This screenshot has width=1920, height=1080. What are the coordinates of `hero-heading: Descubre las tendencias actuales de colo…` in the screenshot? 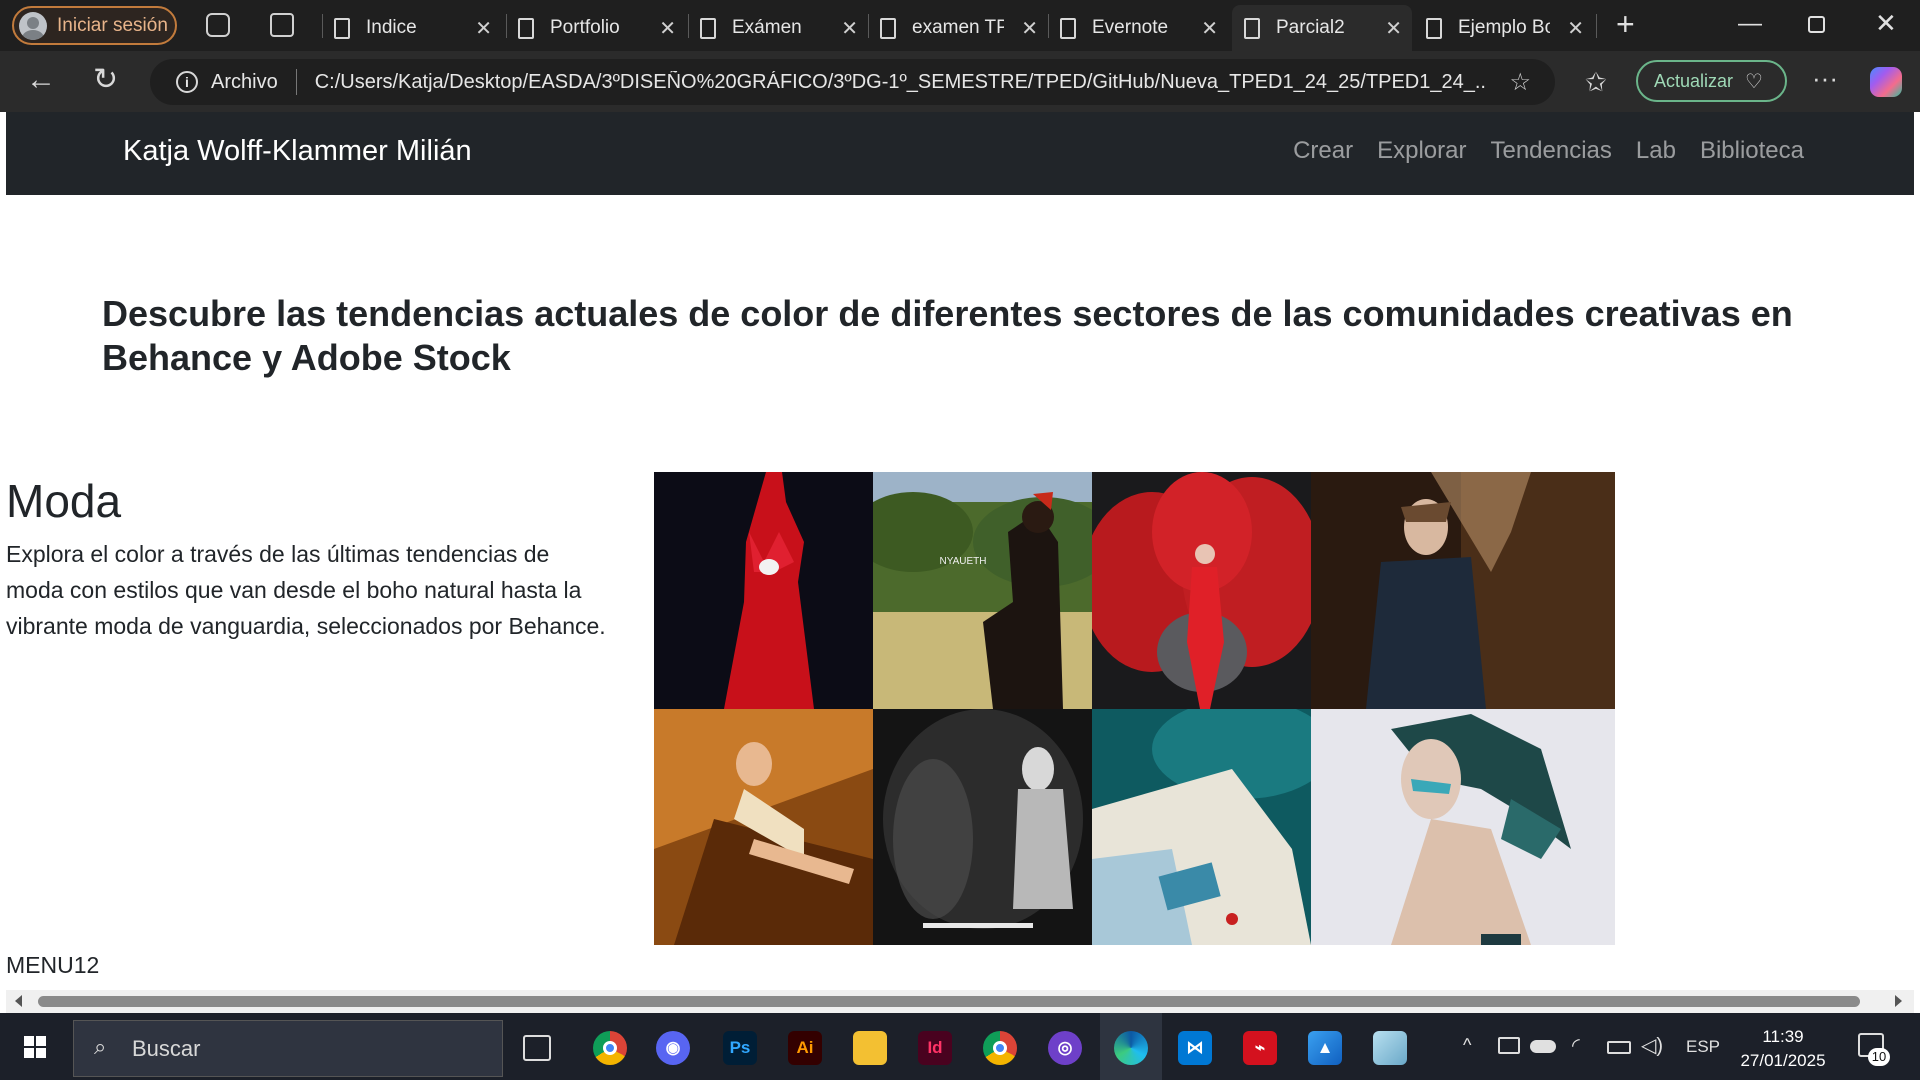 It's located at (947, 335).